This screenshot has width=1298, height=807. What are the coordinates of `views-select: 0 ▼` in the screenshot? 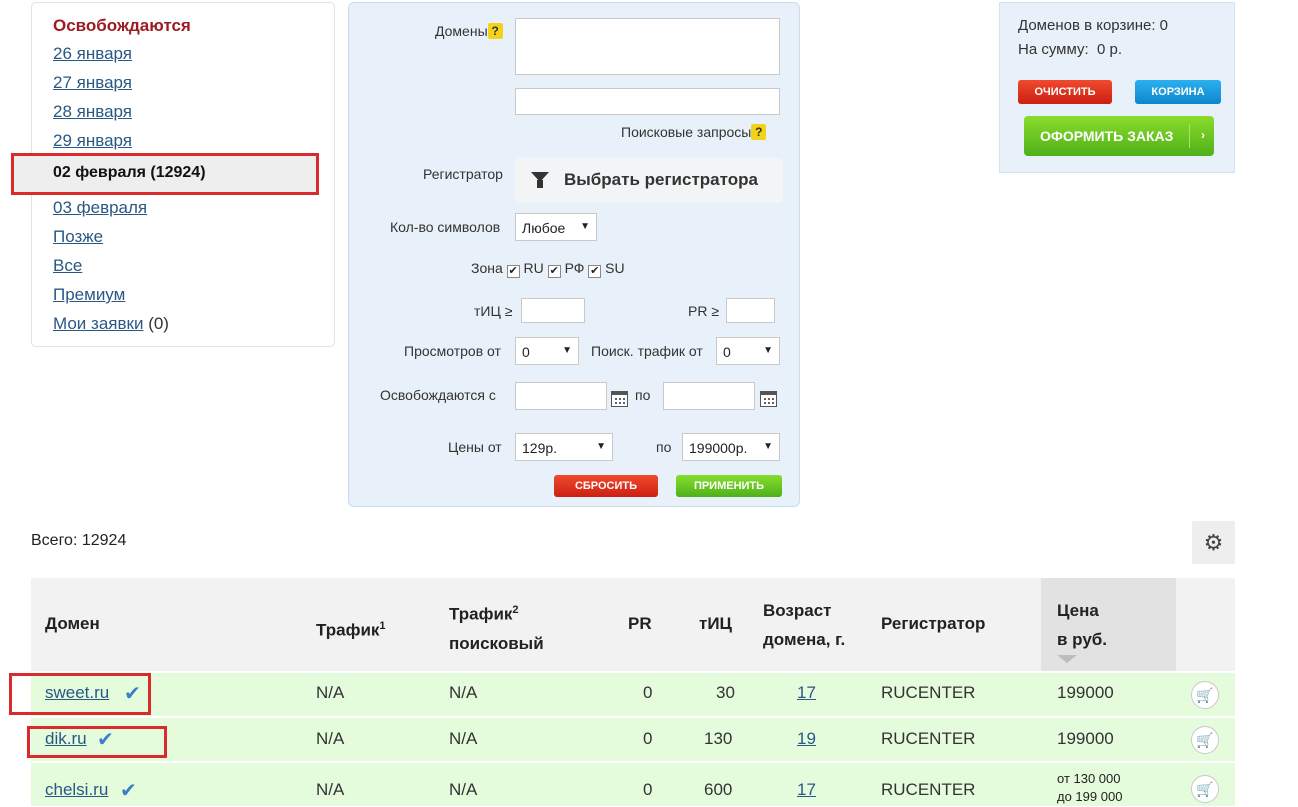 It's located at (547, 351).